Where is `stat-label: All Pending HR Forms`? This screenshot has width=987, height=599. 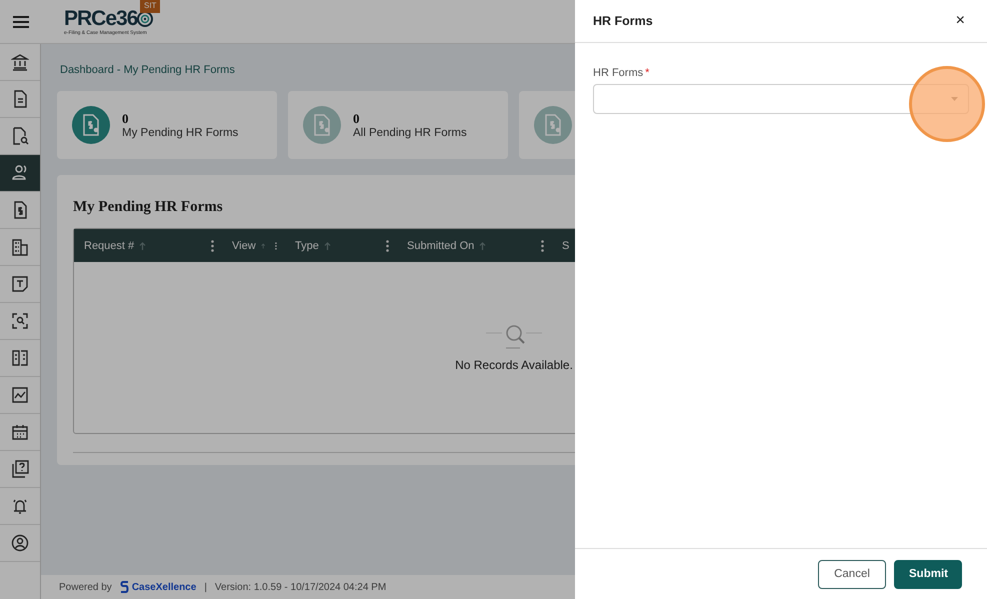
stat-label: All Pending HR Forms is located at coordinates (410, 133).